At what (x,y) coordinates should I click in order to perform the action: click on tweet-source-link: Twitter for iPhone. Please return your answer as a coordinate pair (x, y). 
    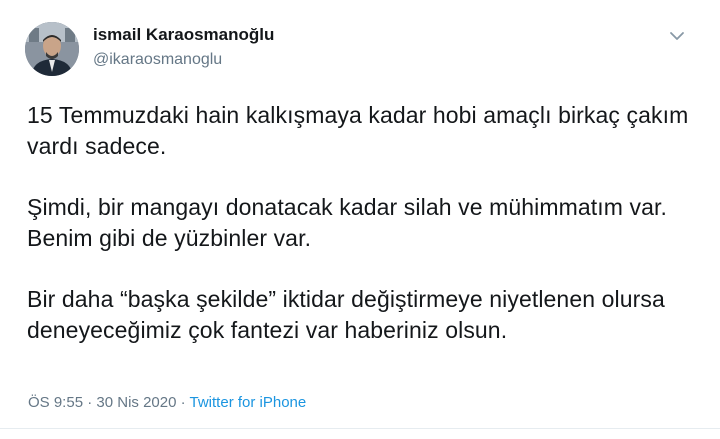
    Looking at the image, I should click on (248, 402).